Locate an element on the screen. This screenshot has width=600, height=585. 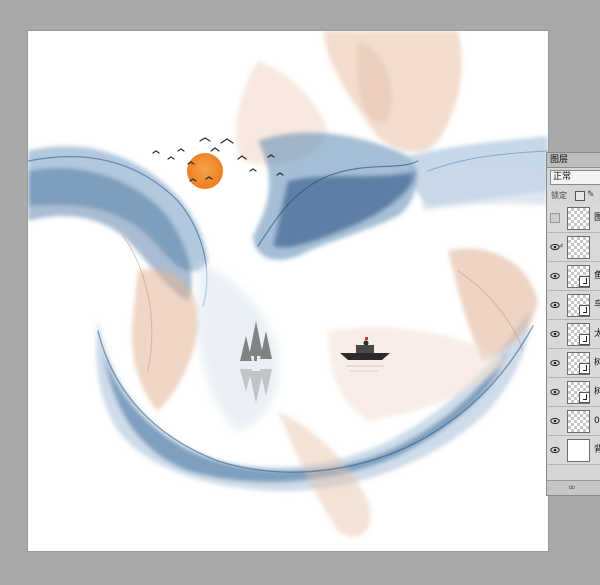
layer-name: 背 is located at coordinates (597, 450).